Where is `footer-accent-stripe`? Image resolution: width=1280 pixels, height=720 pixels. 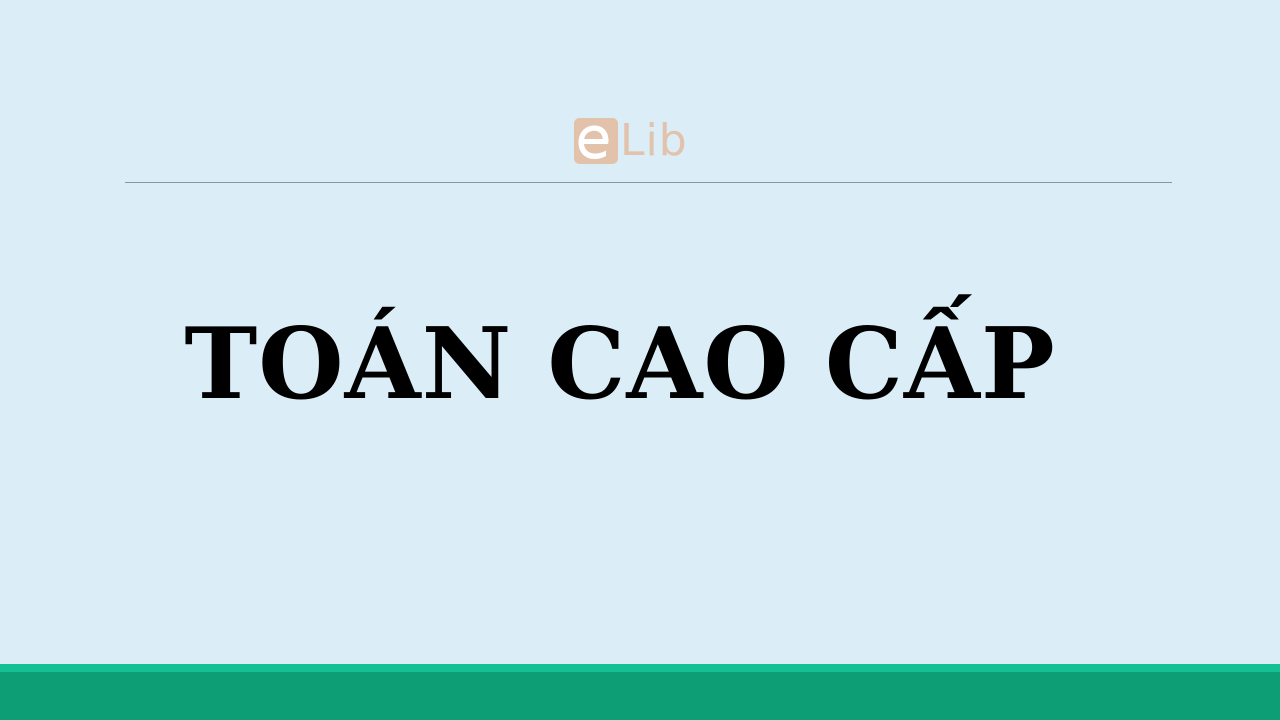 footer-accent-stripe is located at coordinates (640, 668).